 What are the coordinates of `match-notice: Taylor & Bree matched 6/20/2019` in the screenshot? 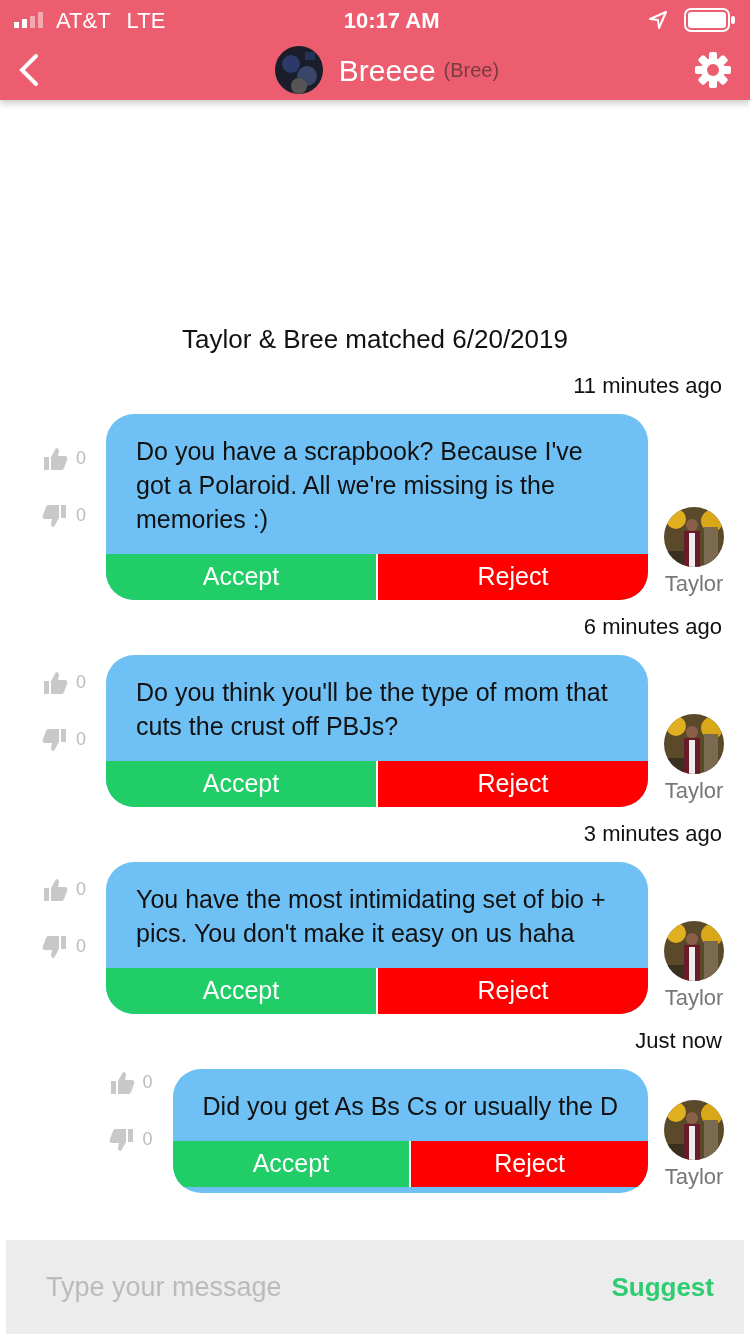 It's located at (375, 339).